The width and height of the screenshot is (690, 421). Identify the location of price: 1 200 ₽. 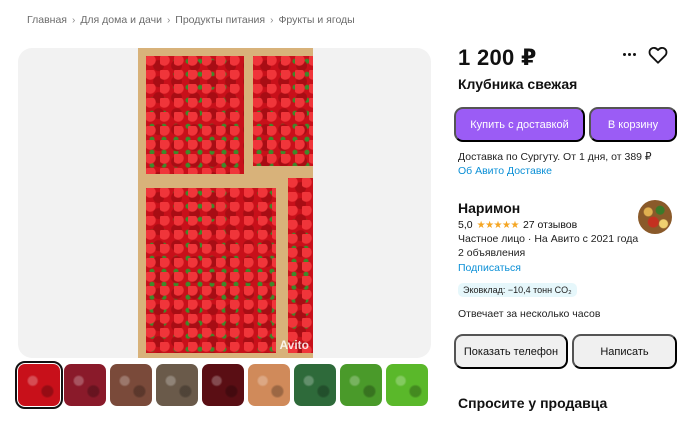
(497, 57).